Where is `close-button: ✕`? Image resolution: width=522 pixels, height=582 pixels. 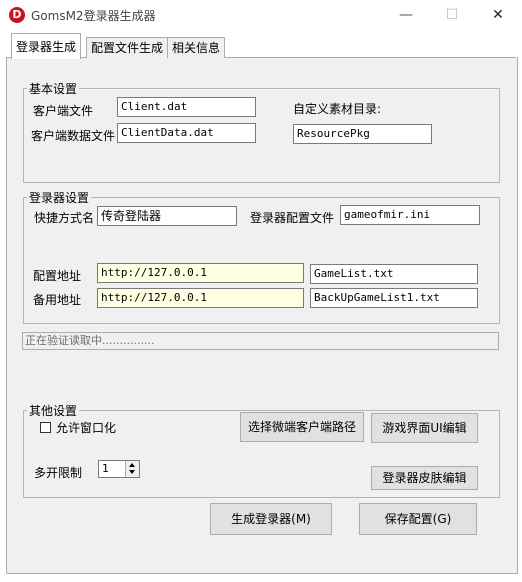 close-button: ✕ is located at coordinates (498, 15).